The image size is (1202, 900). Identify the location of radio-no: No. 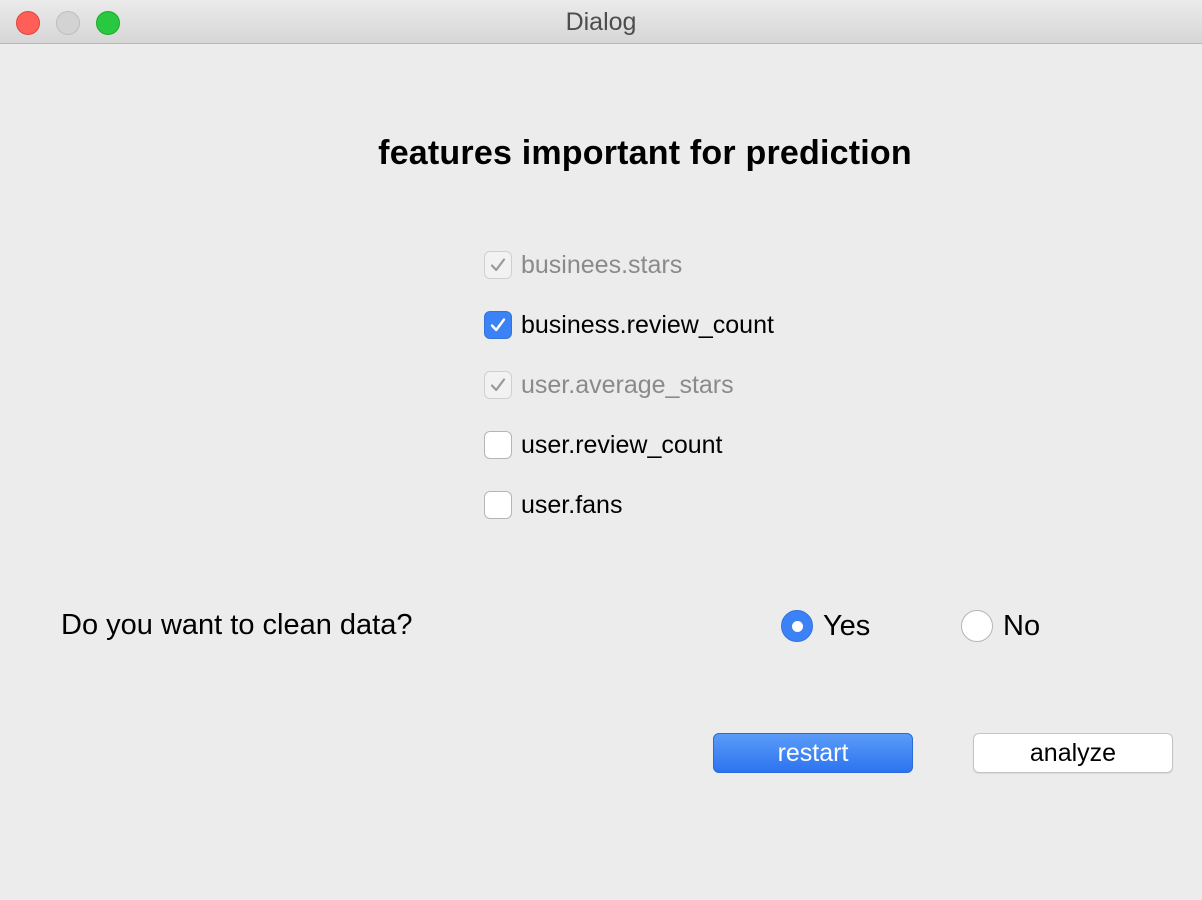
(1000, 626).